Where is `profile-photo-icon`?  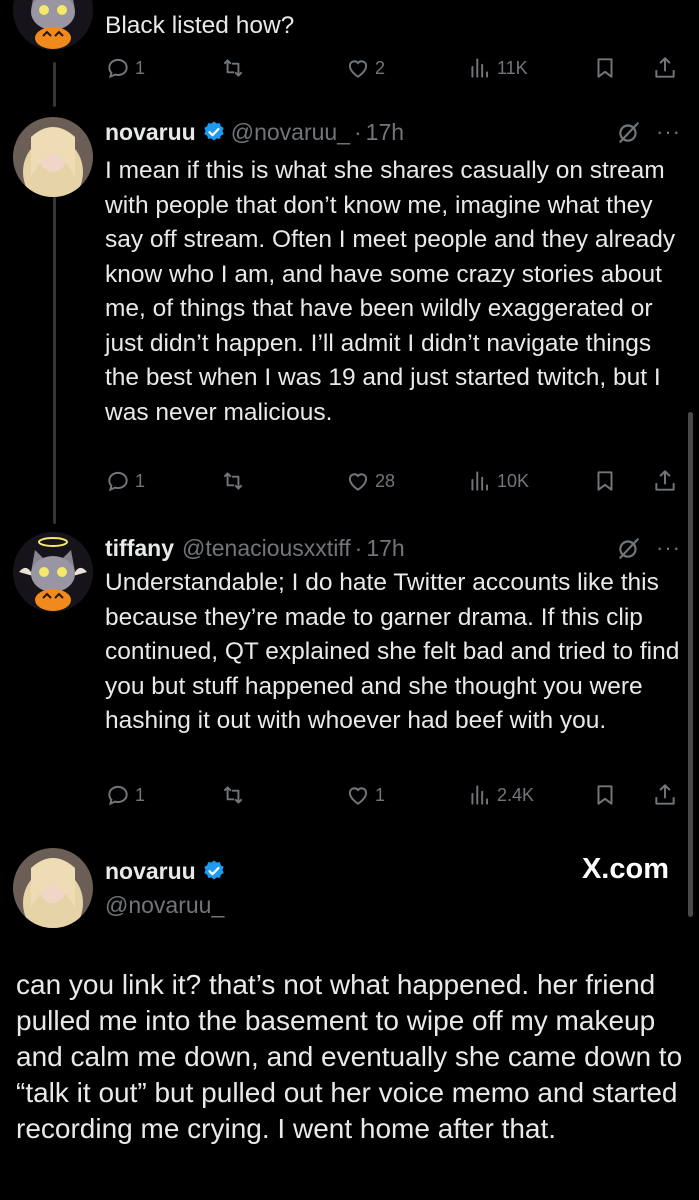
profile-photo-icon is located at coordinates (53, 888).